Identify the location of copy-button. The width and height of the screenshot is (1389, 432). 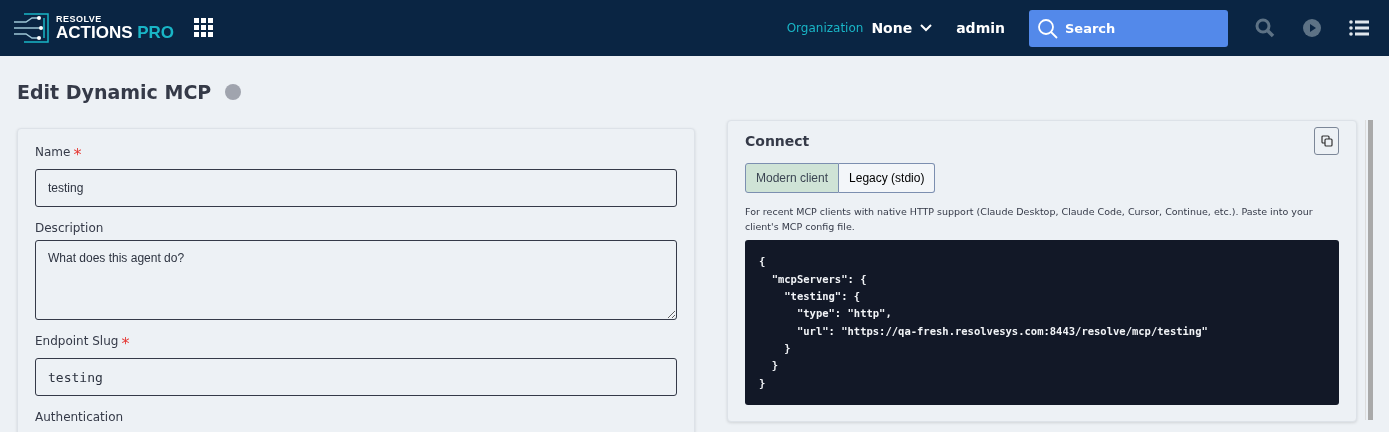
(1326, 141).